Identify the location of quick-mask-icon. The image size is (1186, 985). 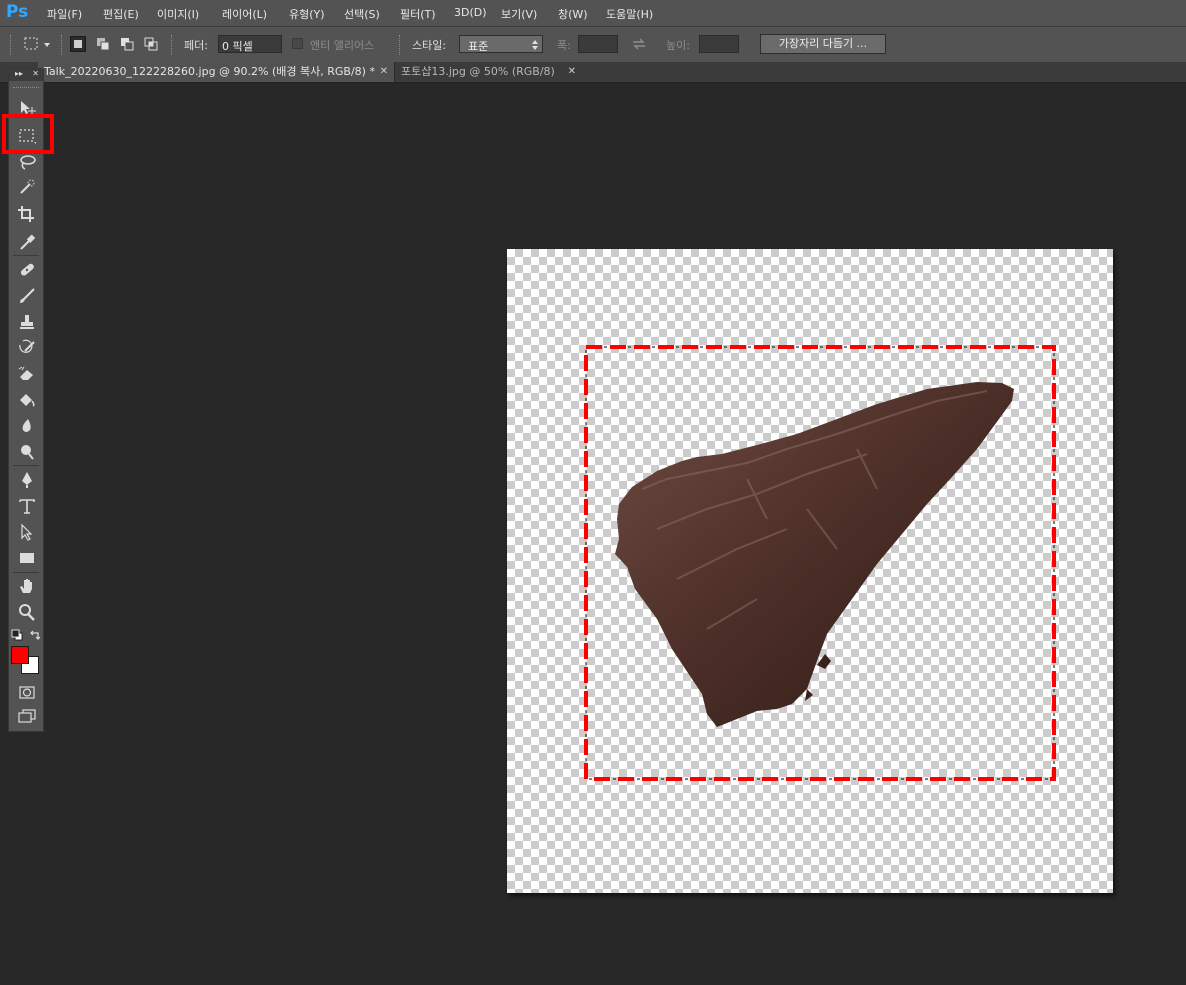
(27, 692).